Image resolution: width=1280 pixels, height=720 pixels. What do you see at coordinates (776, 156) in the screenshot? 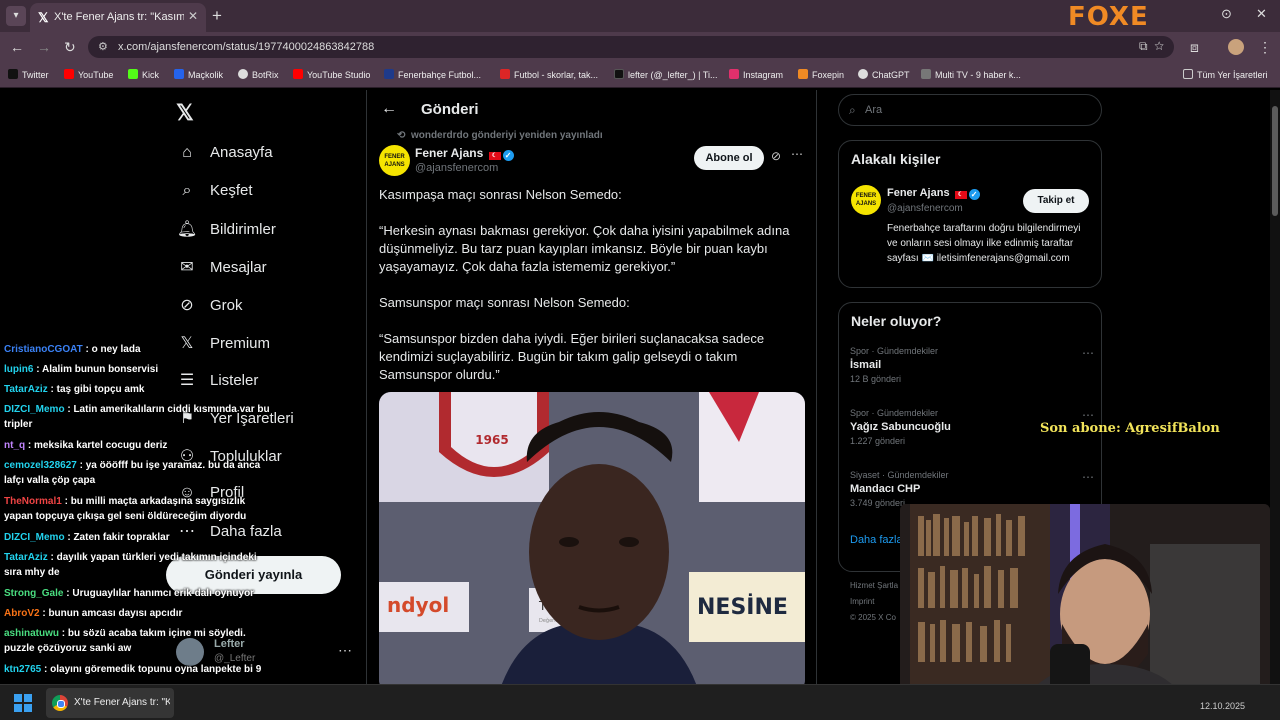
I see `grok-explain-icon: ⊘` at bounding box center [776, 156].